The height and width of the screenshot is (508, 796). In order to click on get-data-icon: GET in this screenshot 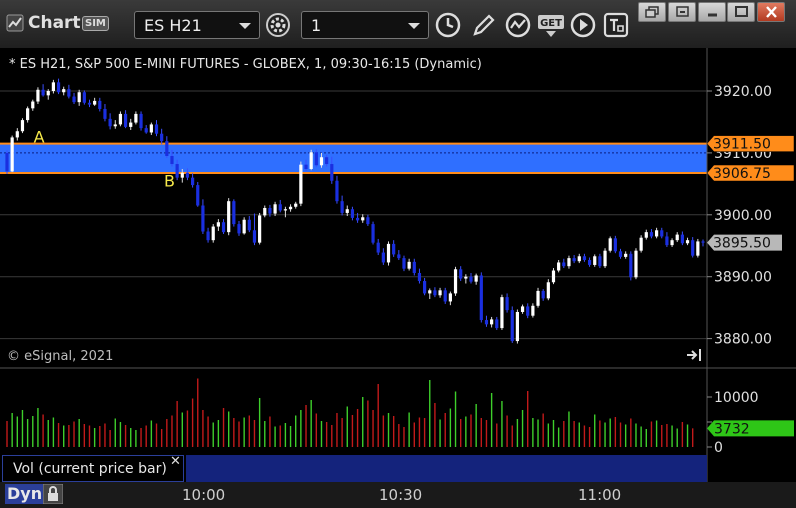, I will do `click(552, 25)`.